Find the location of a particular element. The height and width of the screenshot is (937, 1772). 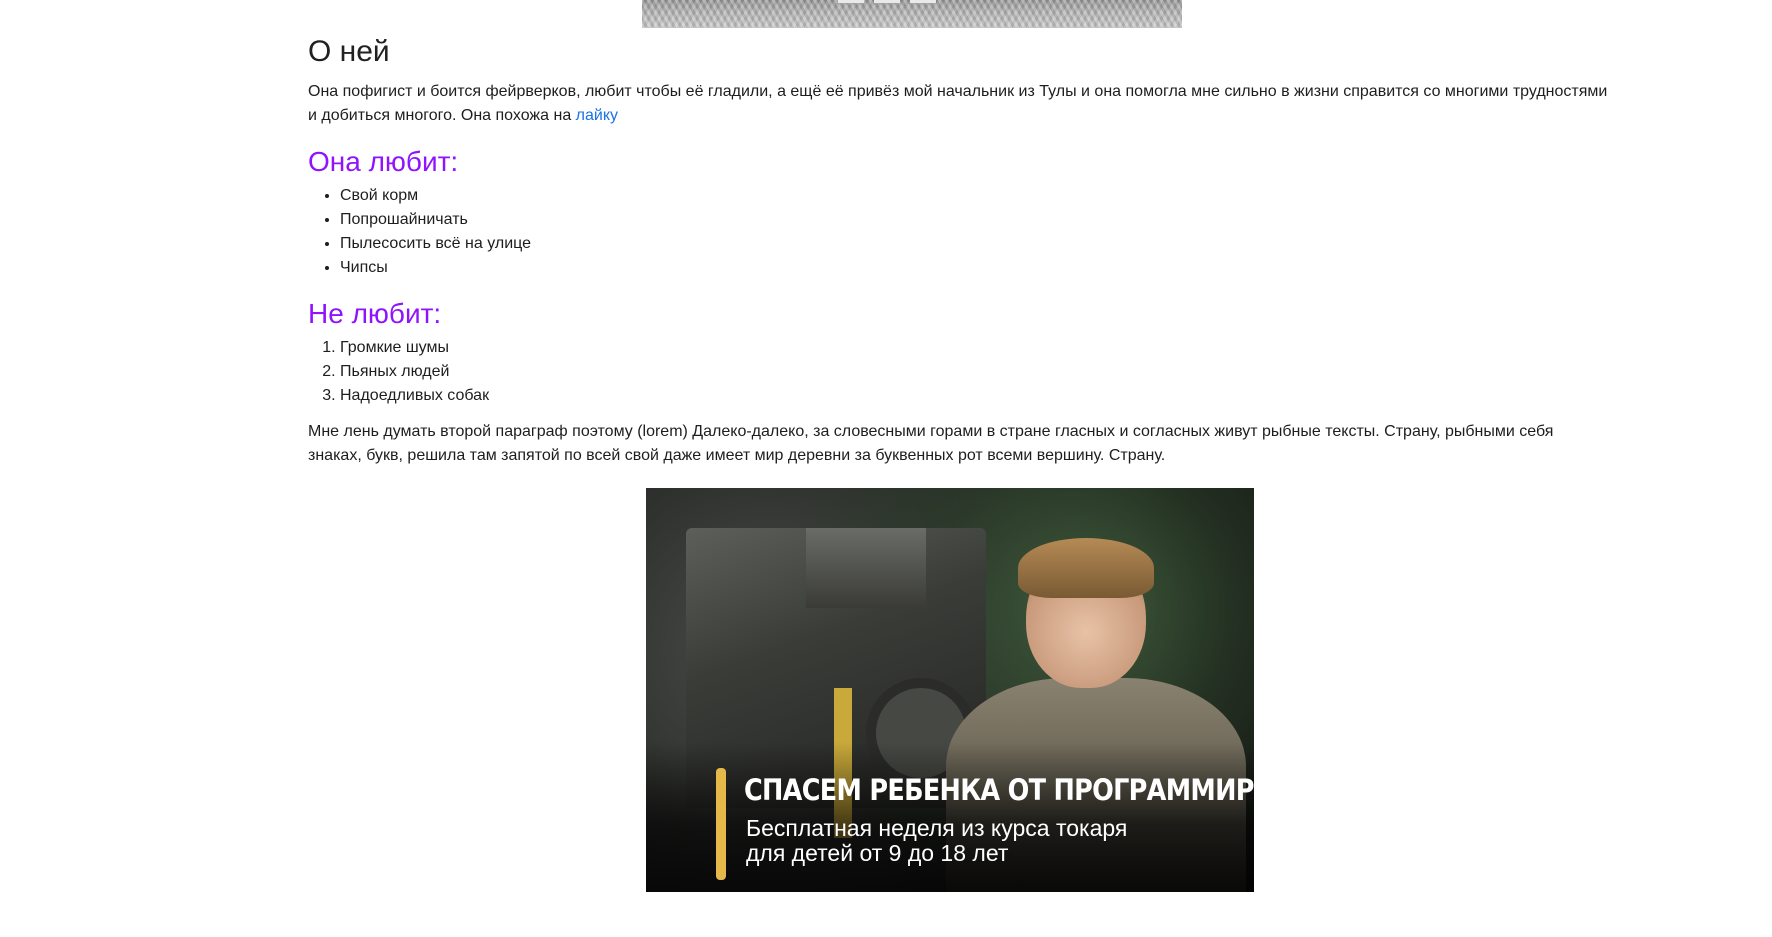

promo-tagline-line: для детей от 9 до 18 лет is located at coordinates (877, 853).